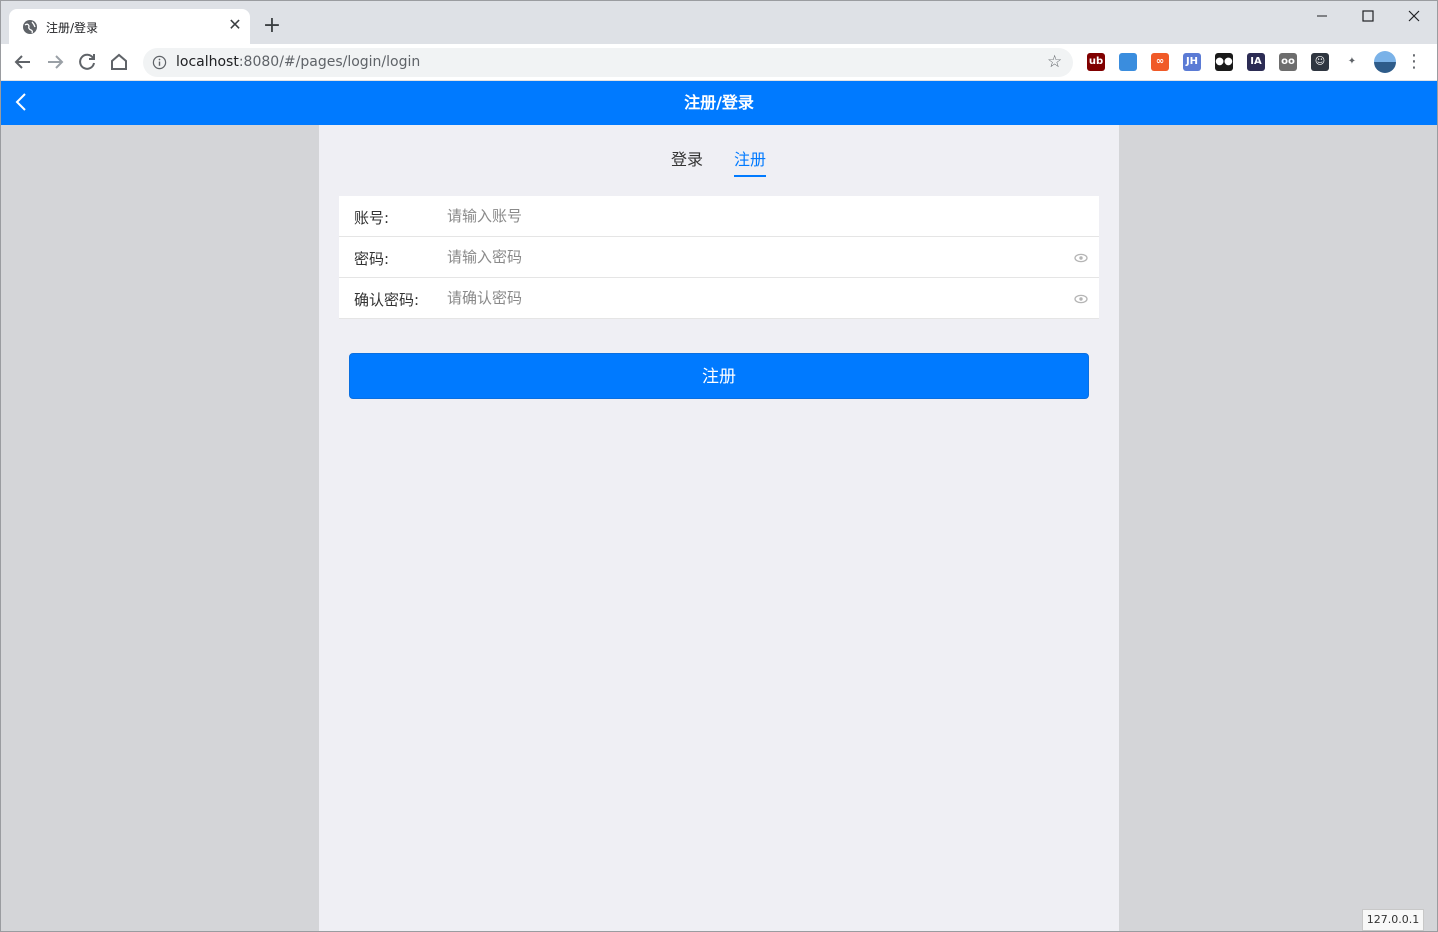 This screenshot has height=932, width=1438. Describe the element at coordinates (372, 259) in the screenshot. I see `password-label: 密码:` at that location.